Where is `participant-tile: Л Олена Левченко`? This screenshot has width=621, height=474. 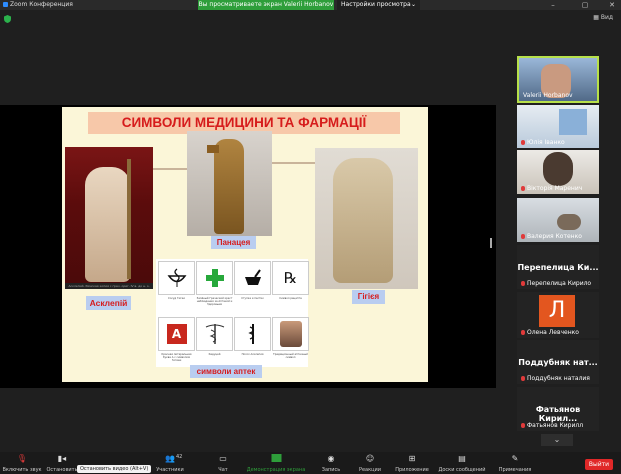
participant-tile: Л Олена Левченко is located at coordinates (558, 315).